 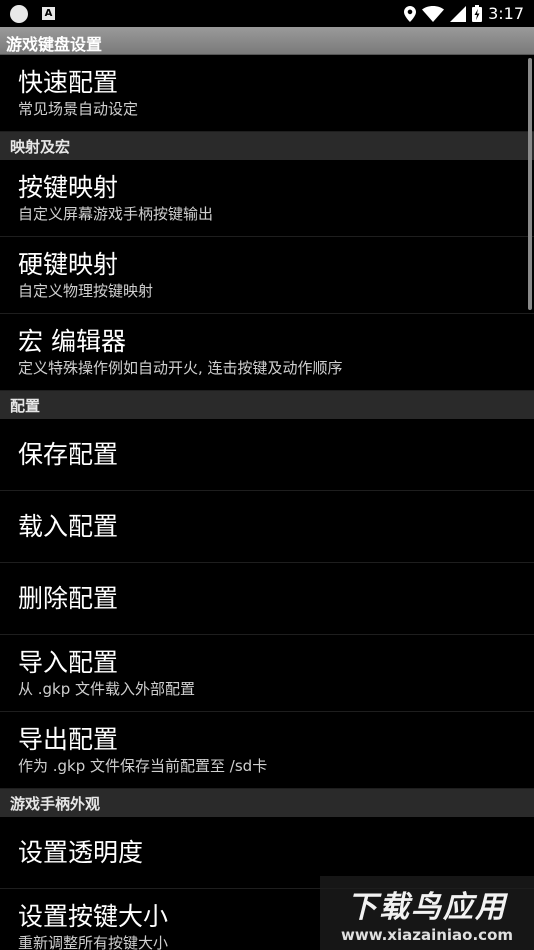 I want to click on location-icon, so click(x=410, y=13).